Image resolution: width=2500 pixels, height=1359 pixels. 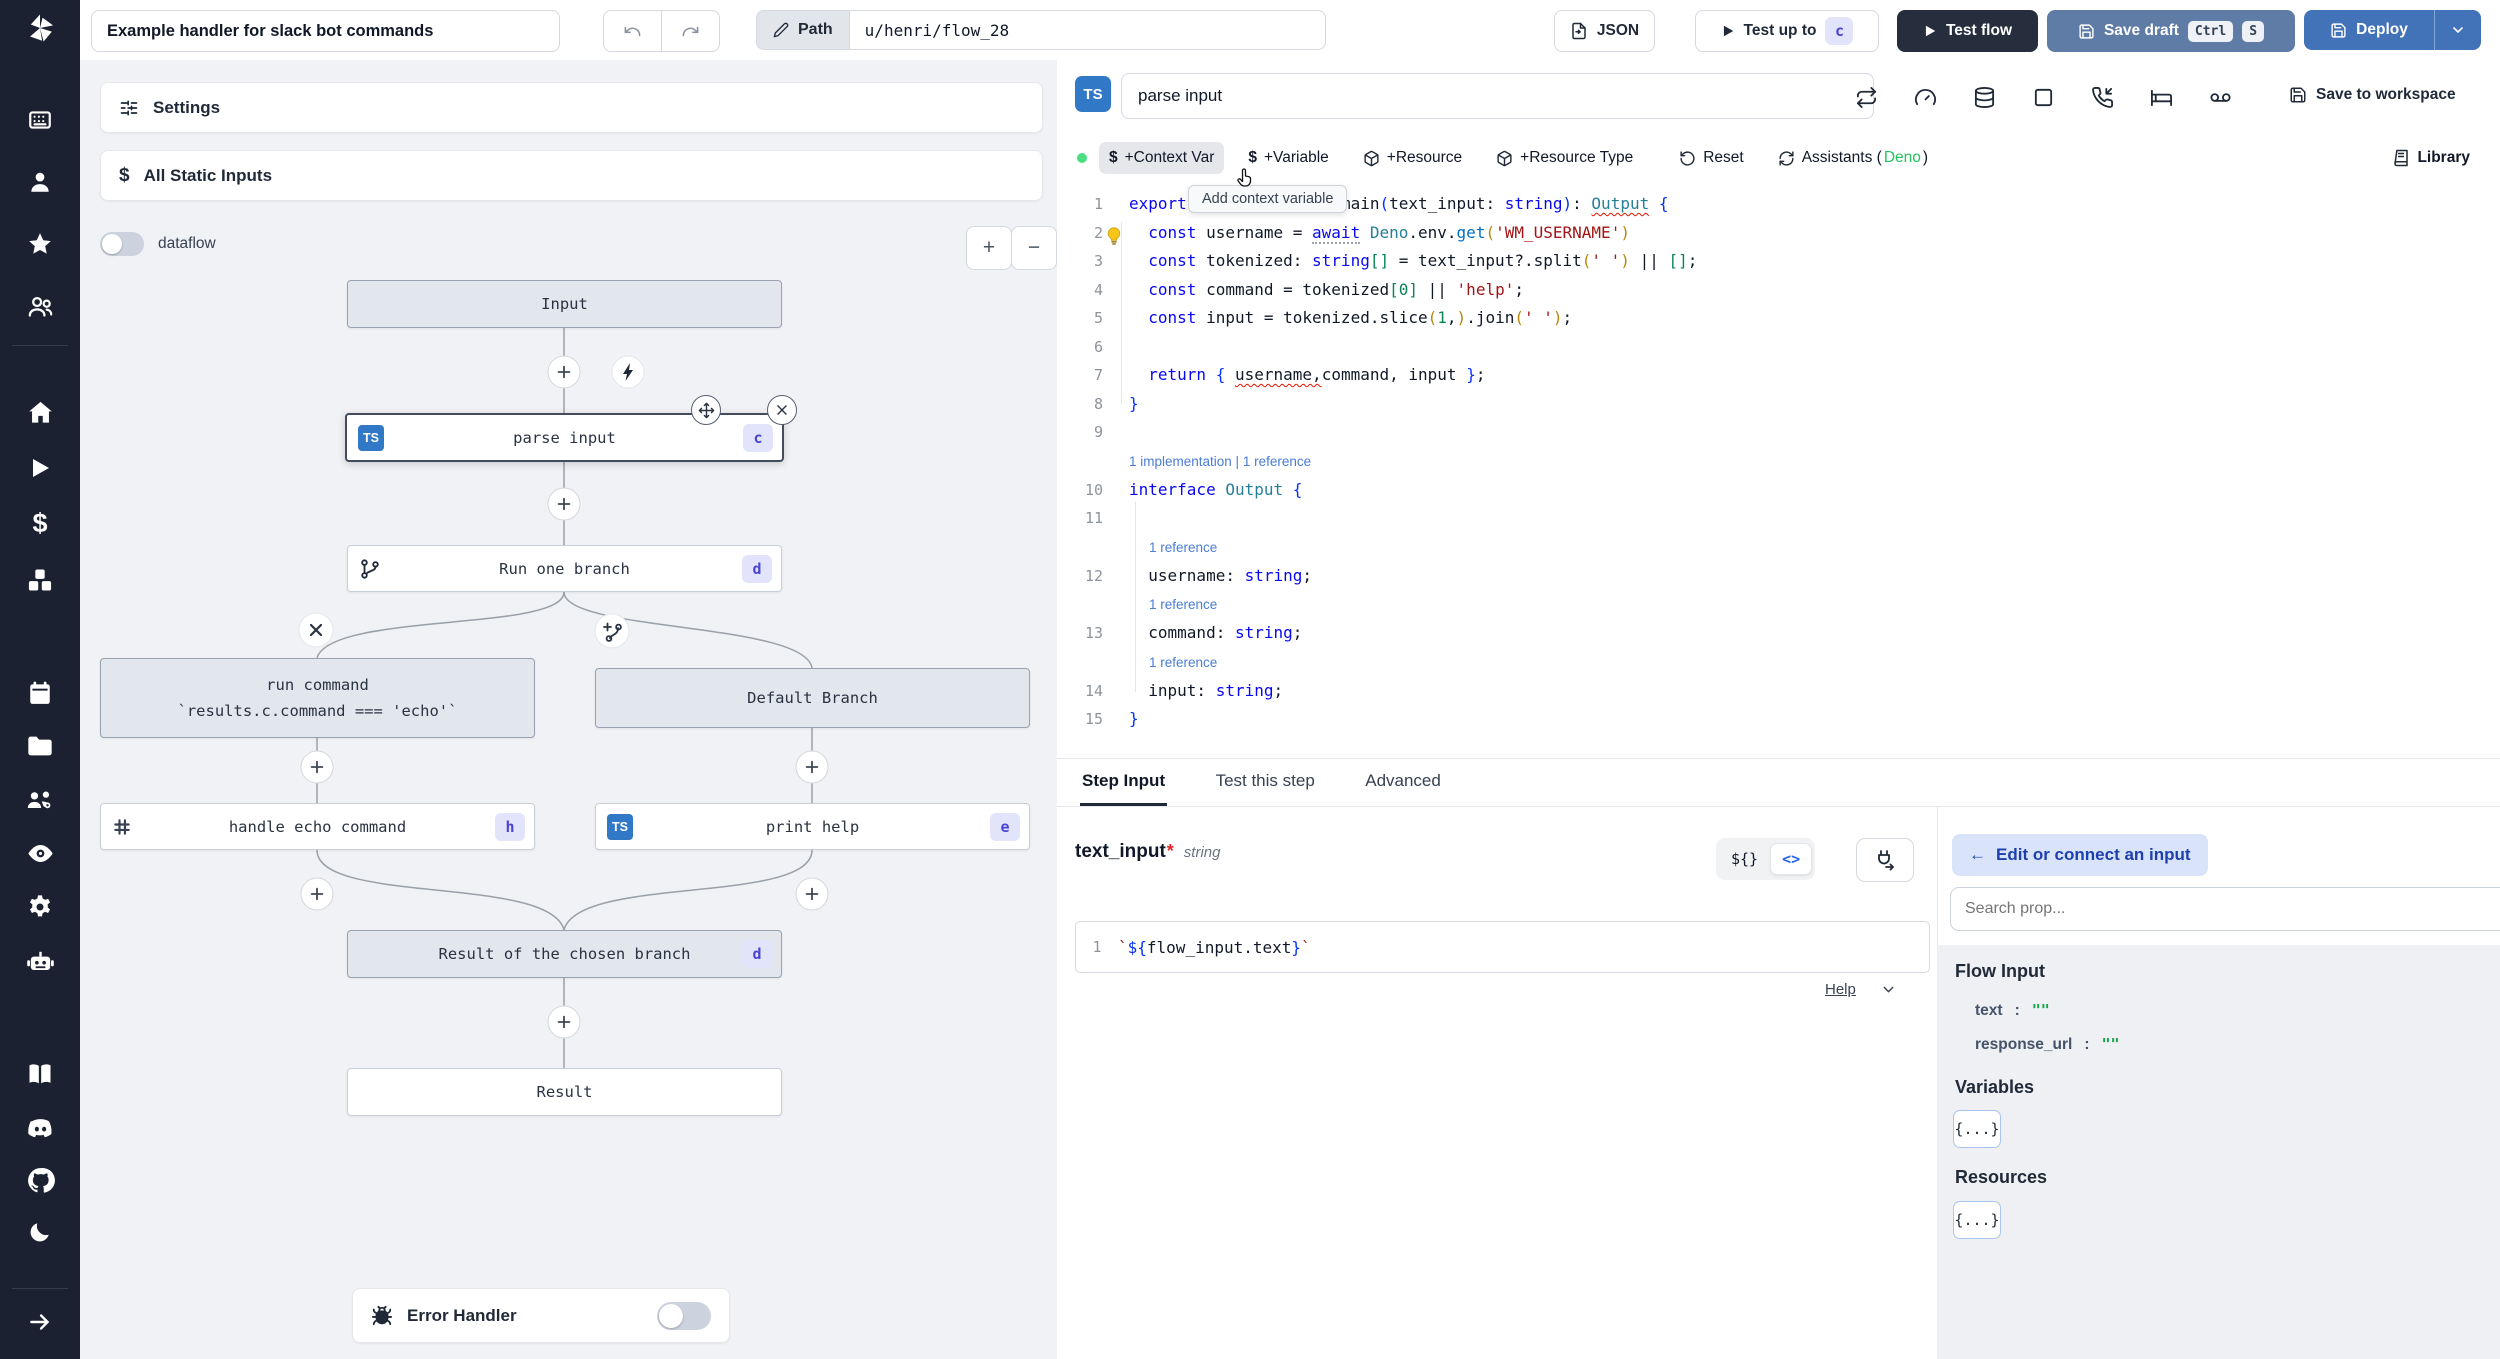 I want to click on add-resource-type-button: +Resource Type, so click(x=1564, y=158).